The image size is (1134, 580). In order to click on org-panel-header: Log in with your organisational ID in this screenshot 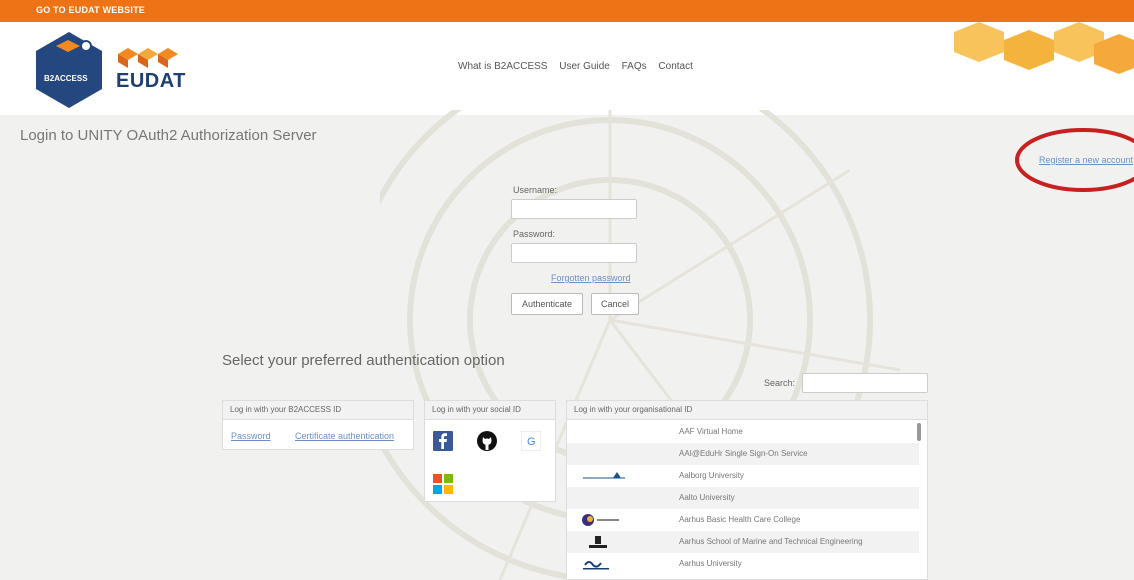, I will do `click(747, 410)`.